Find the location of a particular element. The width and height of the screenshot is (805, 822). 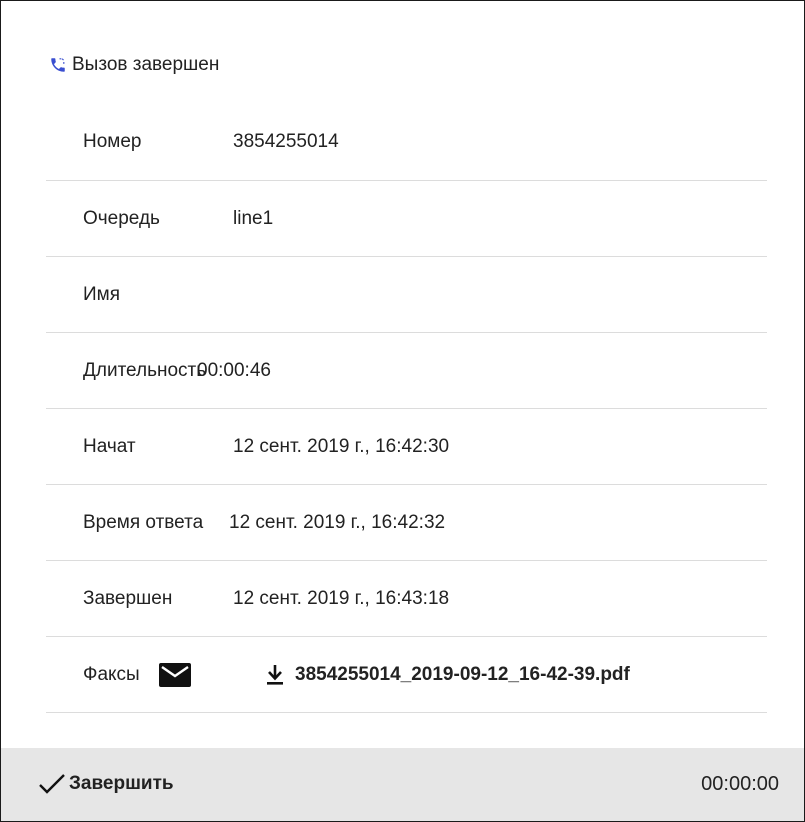

finish-button-label: Завершить is located at coordinates (121, 783).